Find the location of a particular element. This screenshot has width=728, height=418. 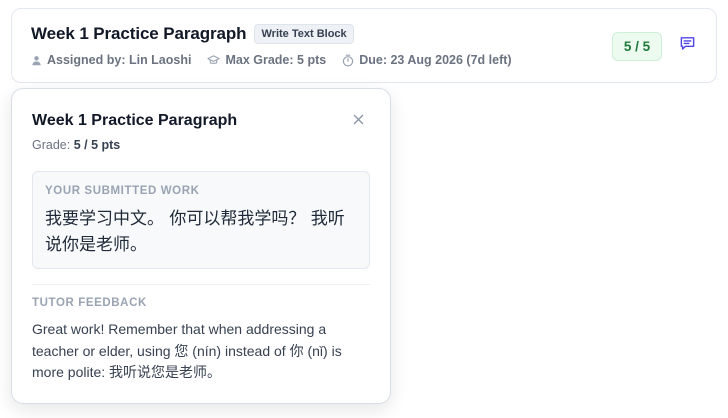

submitted-work-text: 我要学习中文。 你可以帮我学吗？ 我听说你是老师。 is located at coordinates (195, 232).